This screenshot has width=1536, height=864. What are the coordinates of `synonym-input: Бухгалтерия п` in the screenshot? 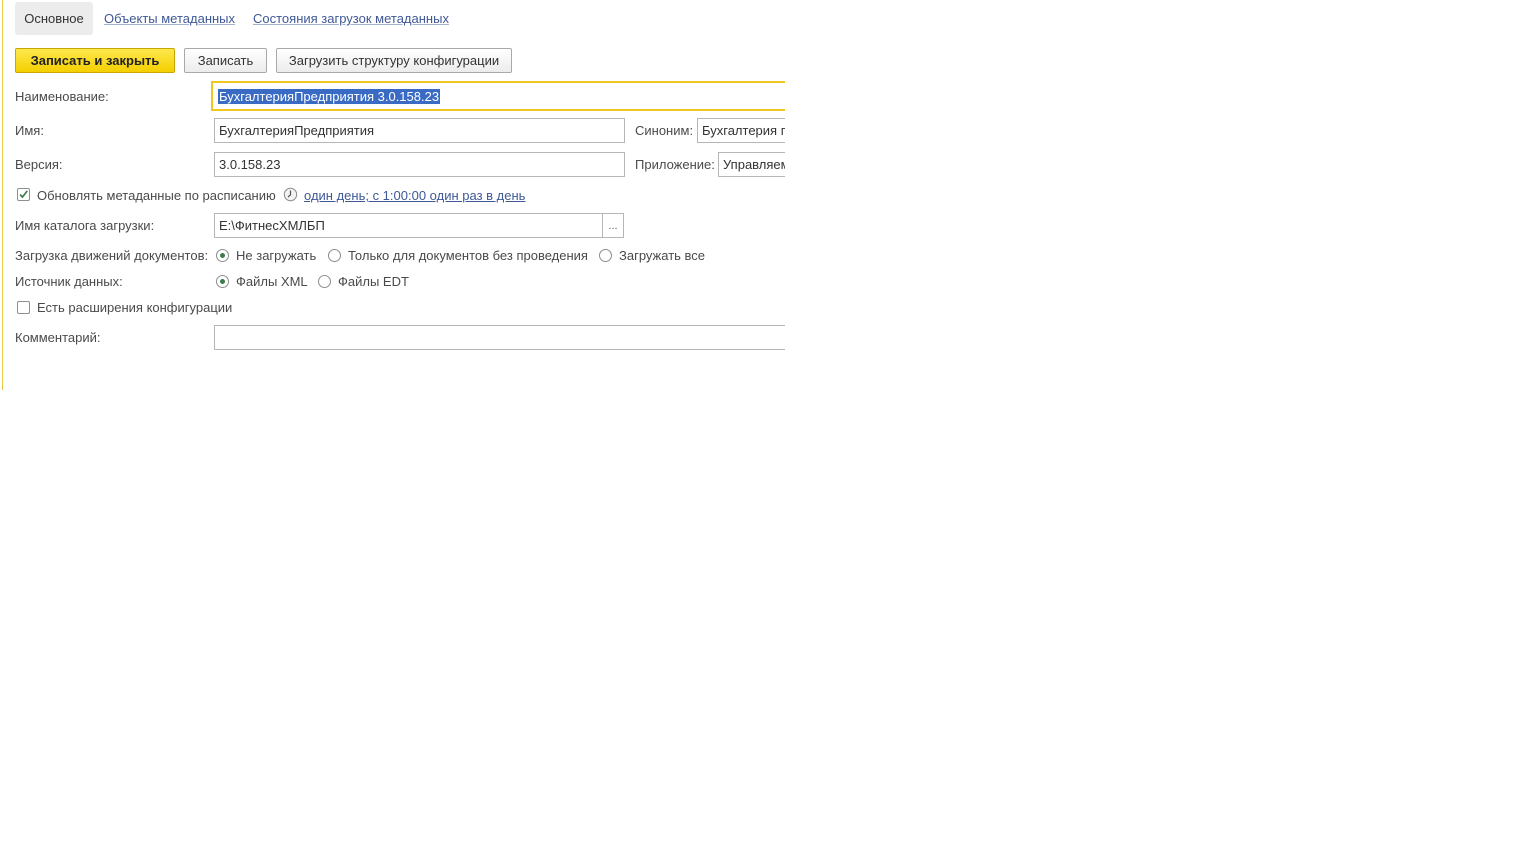 It's located at (741, 130).